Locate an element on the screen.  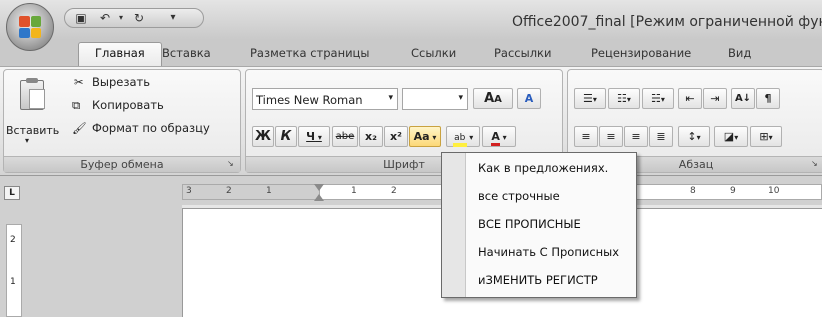
undo-dropdown-icon: ▾ is located at coordinates (121, 18).